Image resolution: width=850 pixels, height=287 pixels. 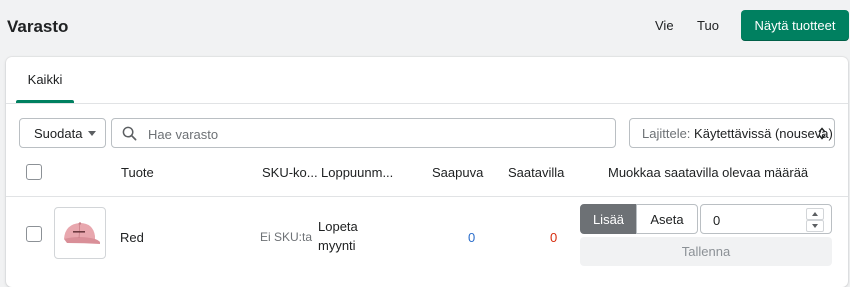 I want to click on tab-divider, so click(x=427, y=103).